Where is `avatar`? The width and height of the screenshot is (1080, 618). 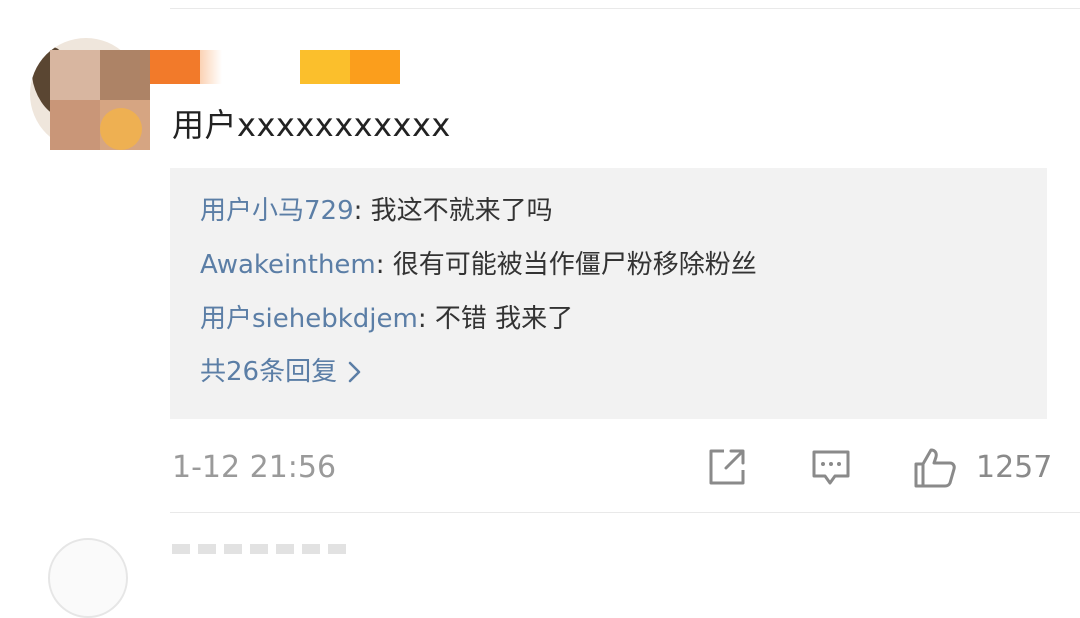 avatar is located at coordinates (90, 94).